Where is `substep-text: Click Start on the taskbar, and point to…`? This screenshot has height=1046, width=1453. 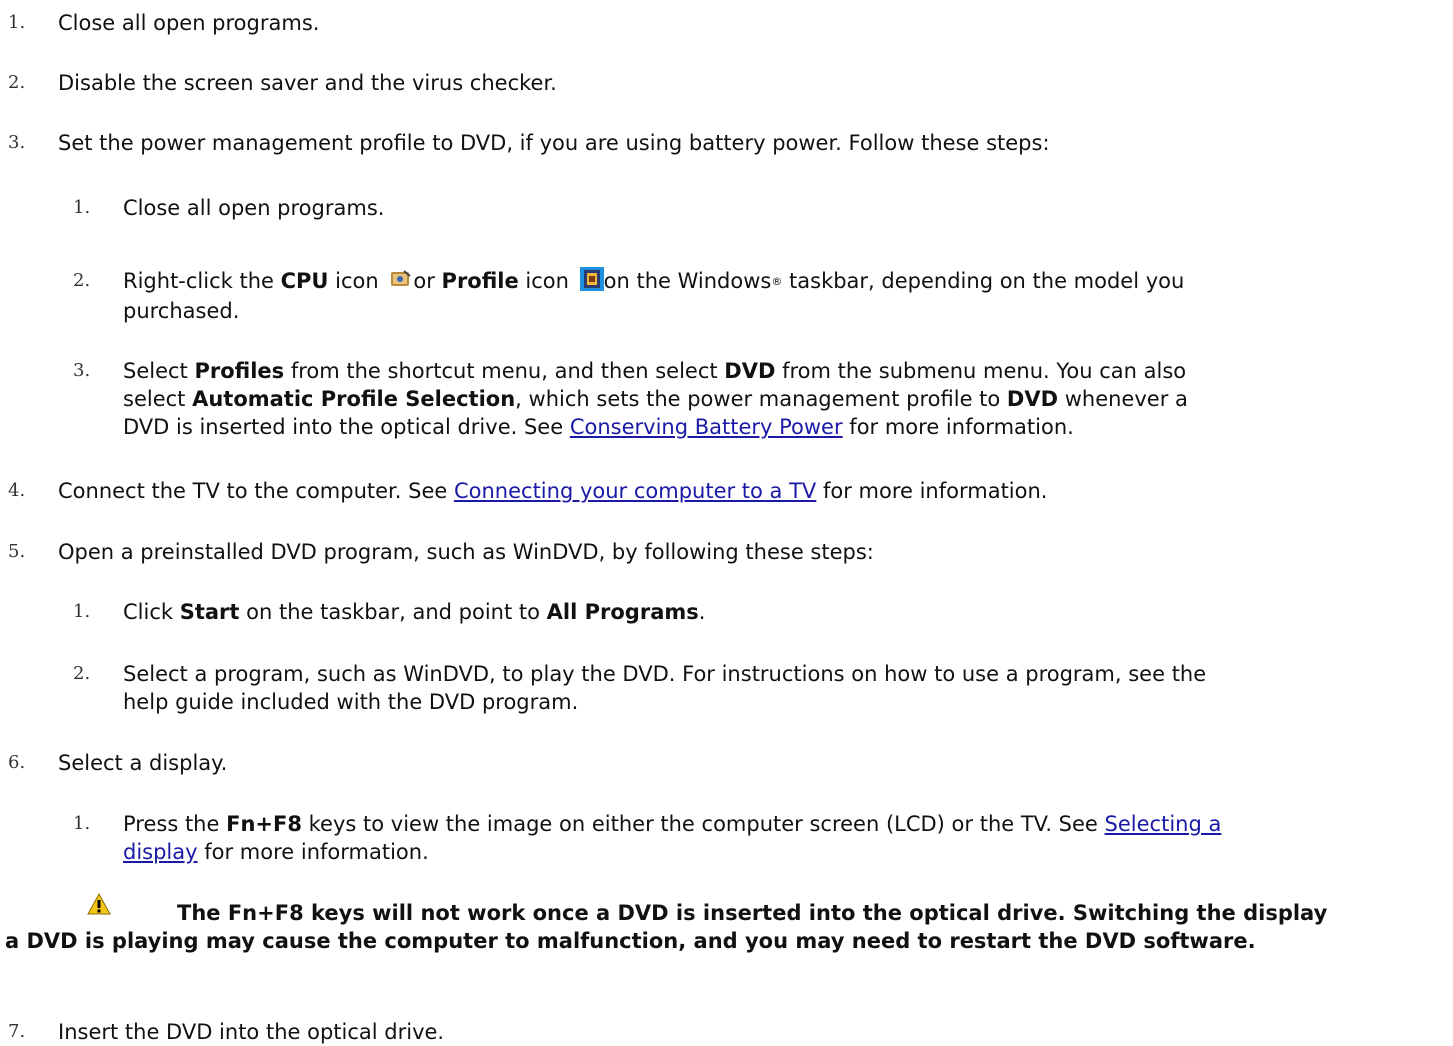 substep-text: Click Start on the taskbar, and point to… is located at coordinates (414, 612).